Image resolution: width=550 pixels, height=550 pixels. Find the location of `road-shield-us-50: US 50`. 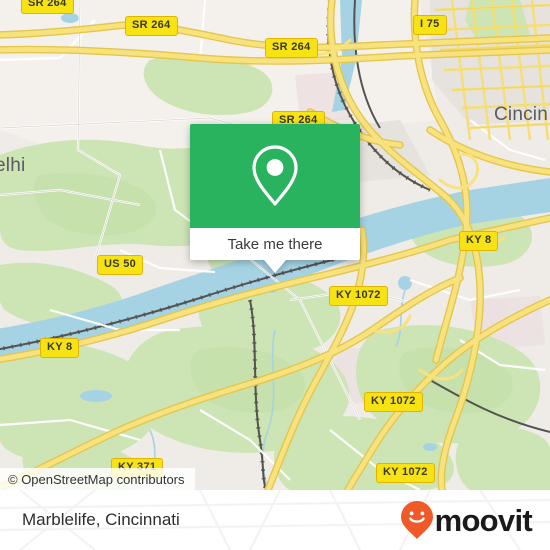

road-shield-us-50: US 50 is located at coordinates (120, 265).